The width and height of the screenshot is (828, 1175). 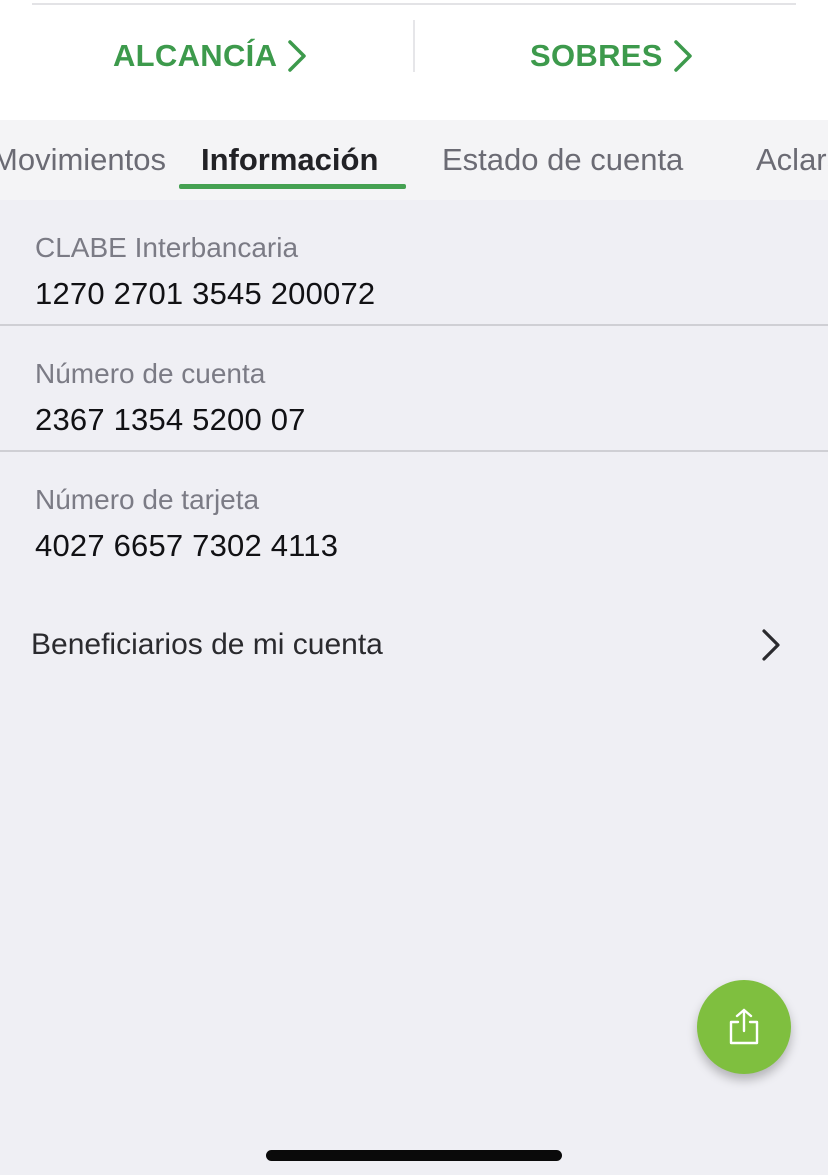 I want to click on home-indicator, so click(x=414, y=1155).